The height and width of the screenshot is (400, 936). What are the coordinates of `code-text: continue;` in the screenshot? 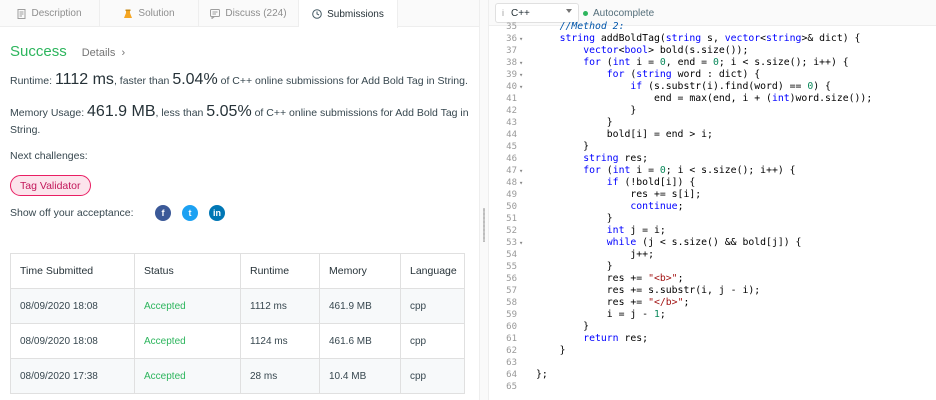 It's located at (657, 206).